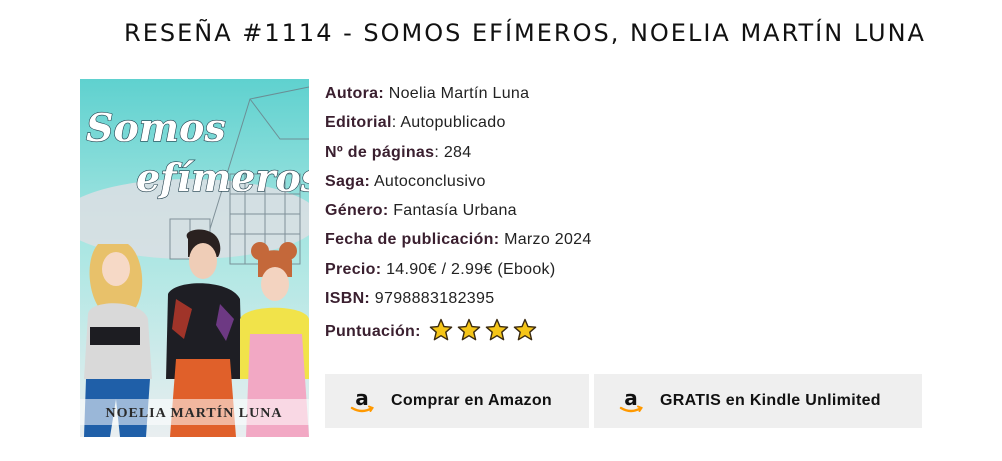 The image size is (1002, 461). What do you see at coordinates (358, 123) in the screenshot?
I see `detail-label: Editorial` at bounding box center [358, 123].